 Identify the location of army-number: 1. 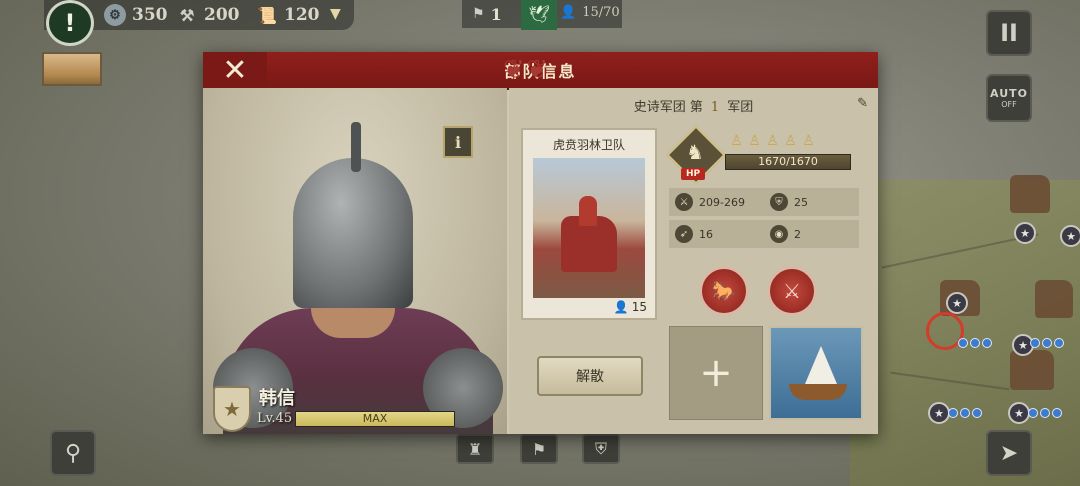
(715, 107).